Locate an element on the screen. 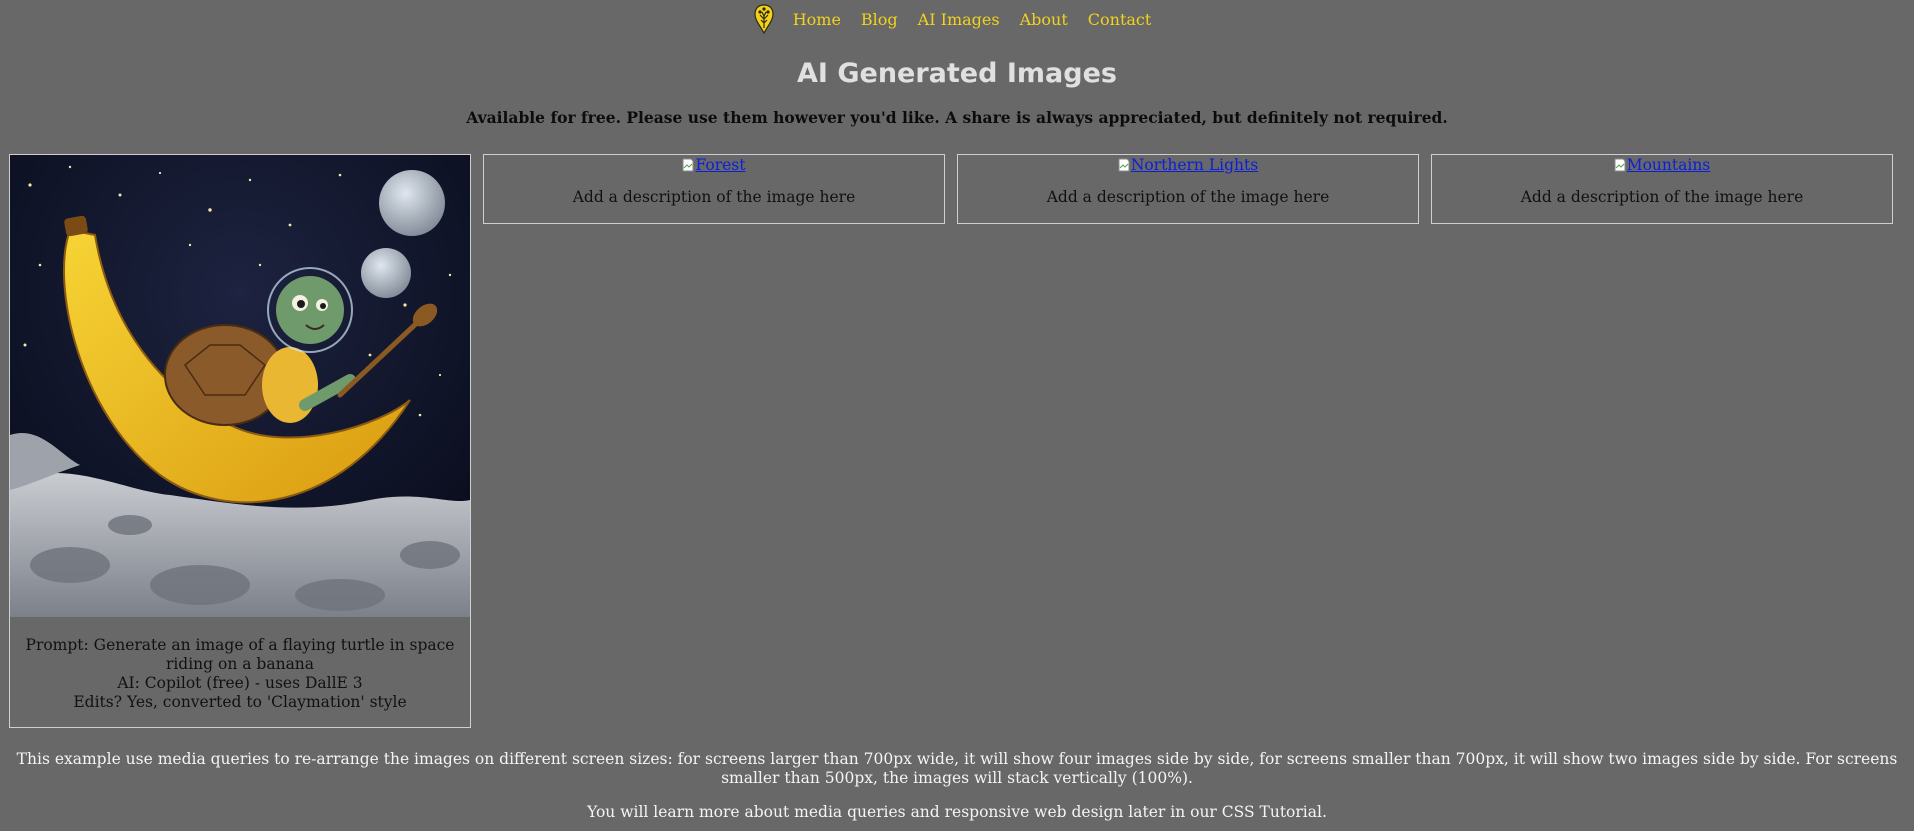  nav-link-ai-images: AI Images is located at coordinates (959, 19).